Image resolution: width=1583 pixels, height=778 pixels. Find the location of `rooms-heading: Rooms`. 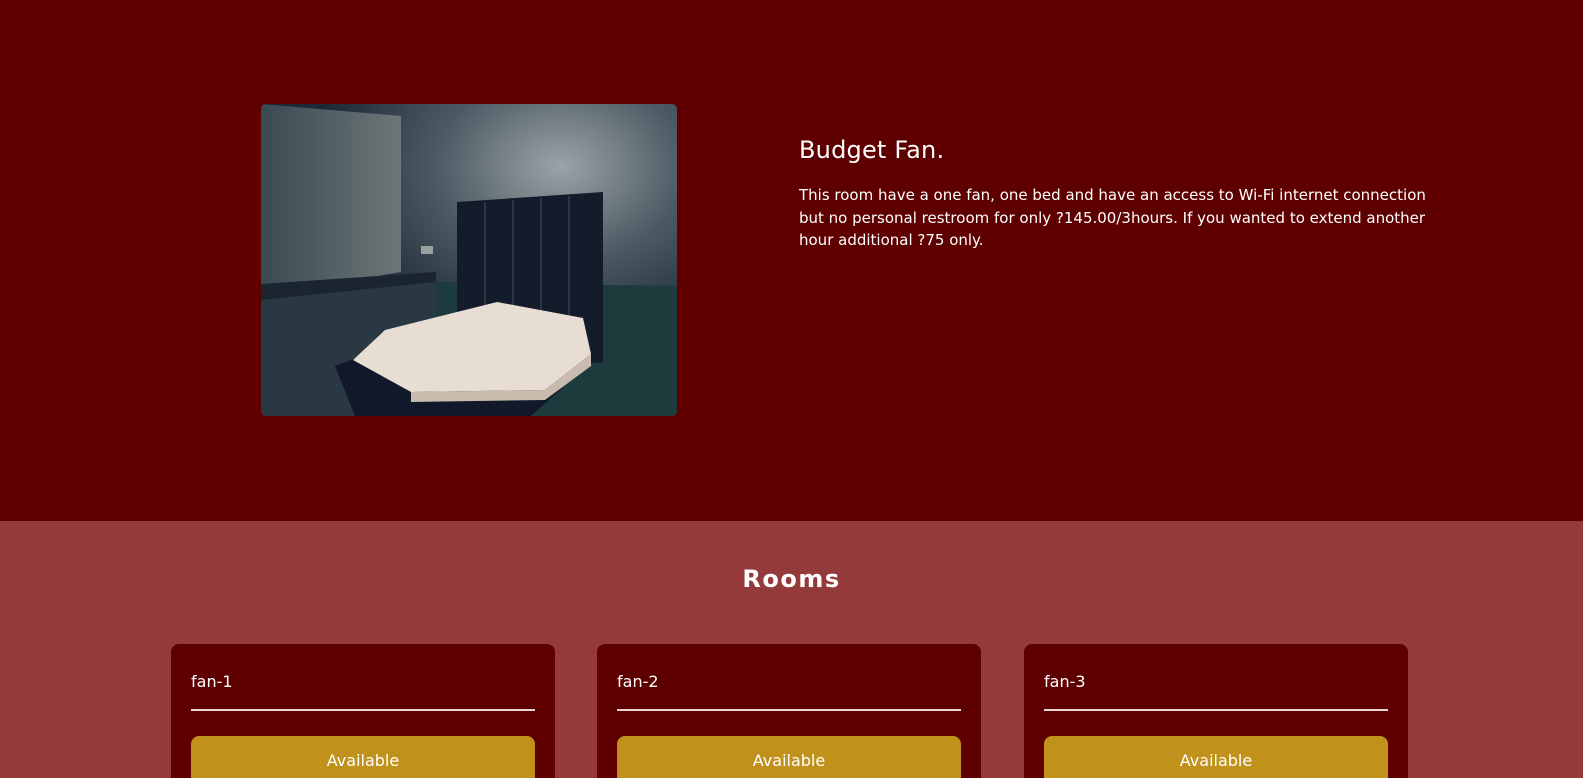

rooms-heading: Rooms is located at coordinates (791, 579).